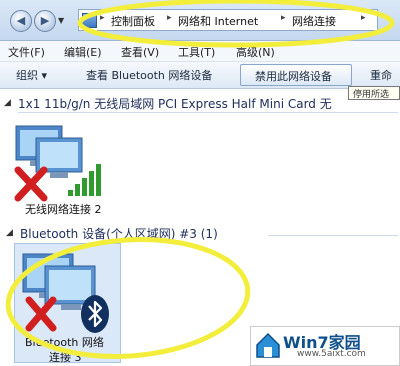 Image resolution: width=400 pixels, height=366 pixels. I want to click on wireless-connection-item: 无线网络连接 2, so click(65, 170).